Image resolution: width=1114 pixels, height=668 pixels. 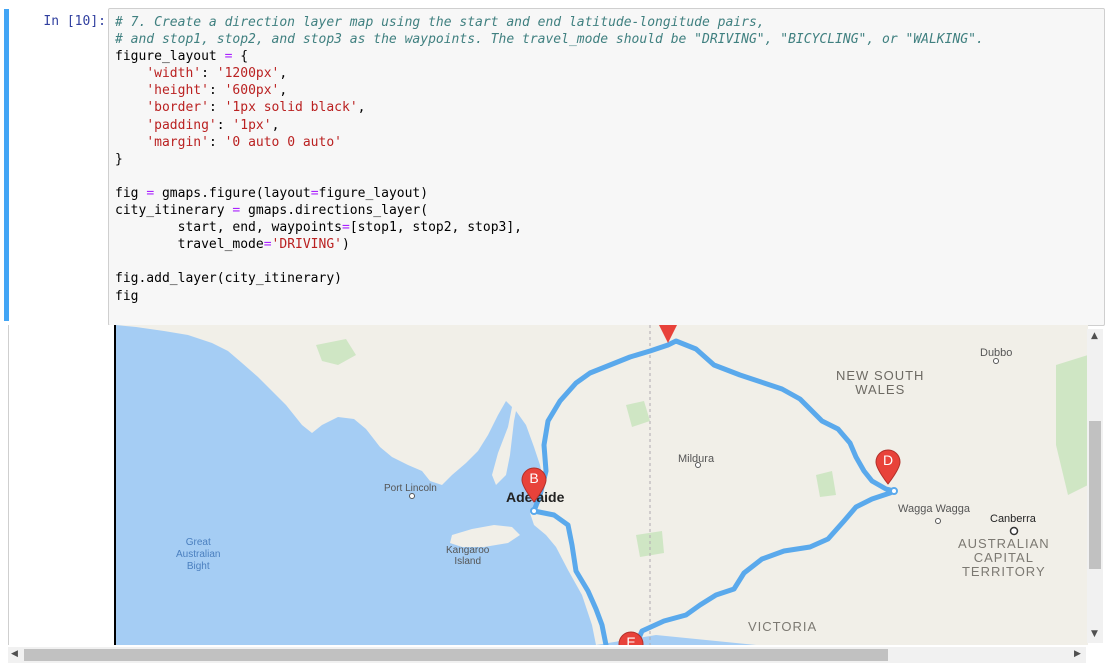 I want to click on label-bight-line2: Australian, so click(x=198, y=554).